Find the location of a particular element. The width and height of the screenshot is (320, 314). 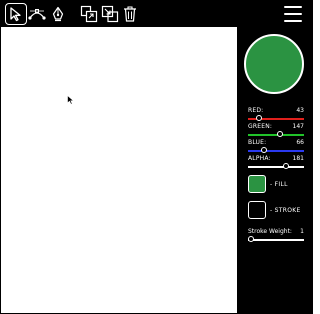

pen-nib-icon is located at coordinates (58, 14).